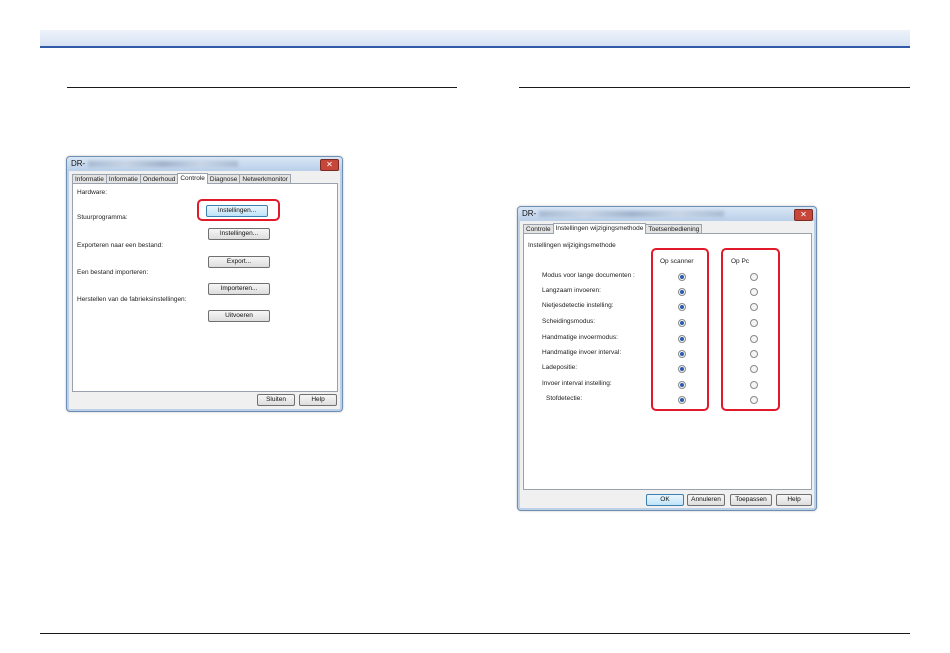  What do you see at coordinates (572, 245) in the screenshot?
I see `group-title: Instellingen wijzigingsmethode` at bounding box center [572, 245].